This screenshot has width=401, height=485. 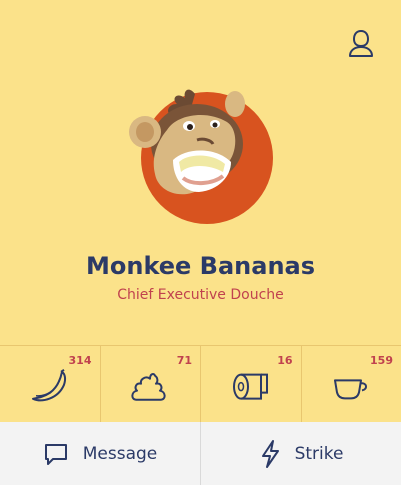 What do you see at coordinates (270, 453) in the screenshot?
I see `lightning-bolt-icon` at bounding box center [270, 453].